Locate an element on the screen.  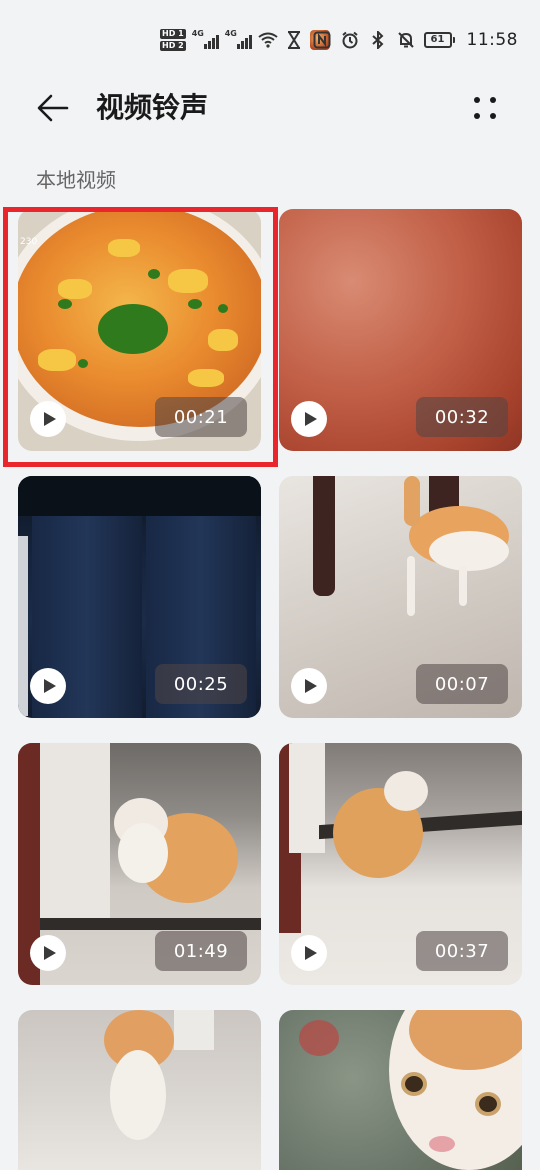
nfc-icon is located at coordinates (322, 40).